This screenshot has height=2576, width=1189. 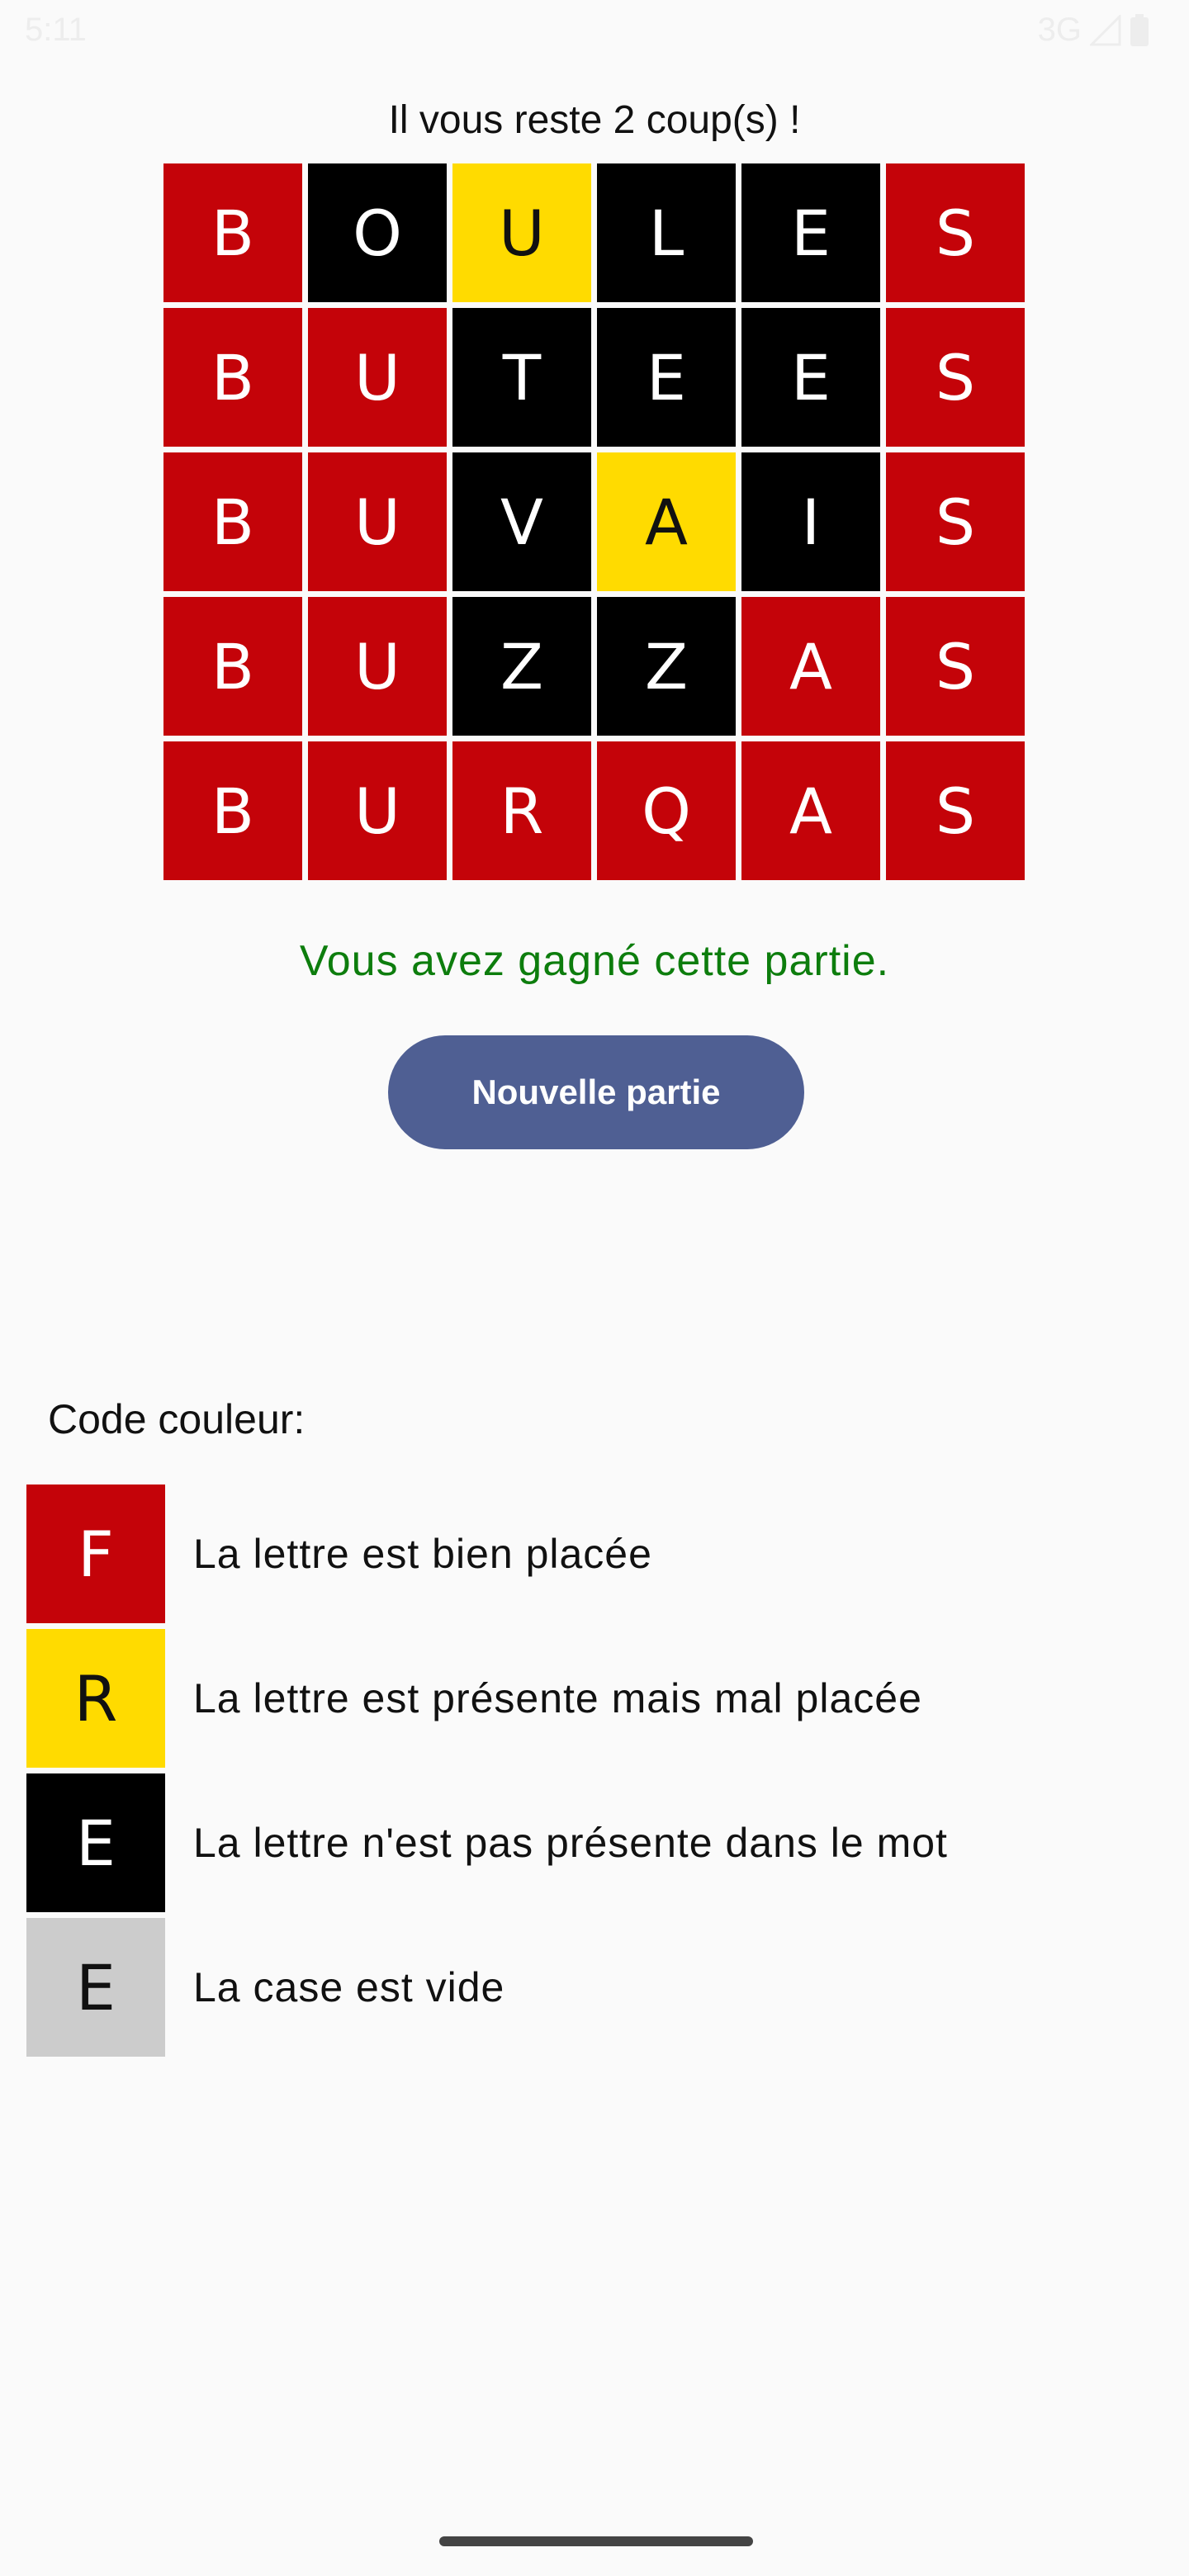 I want to click on win-message: Vous avez gagné cette partie., so click(x=594, y=961).